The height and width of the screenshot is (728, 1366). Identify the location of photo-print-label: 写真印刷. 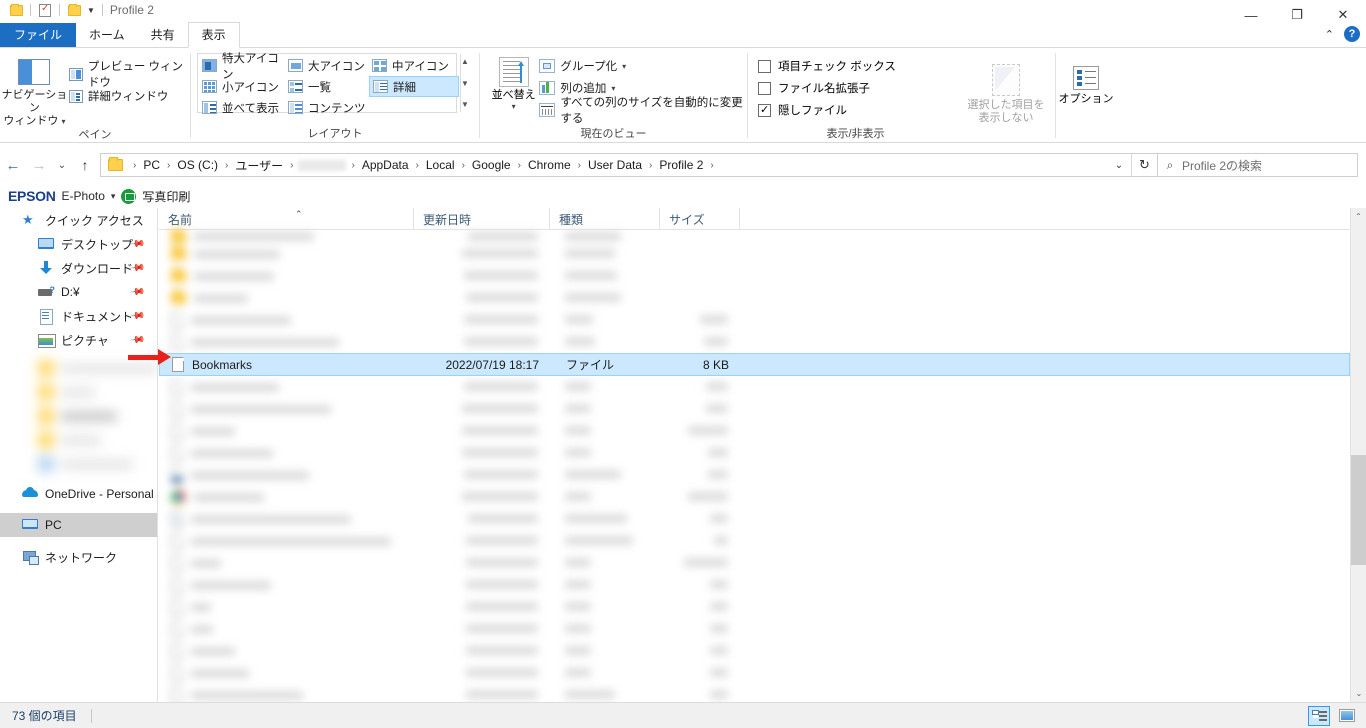
(166, 196).